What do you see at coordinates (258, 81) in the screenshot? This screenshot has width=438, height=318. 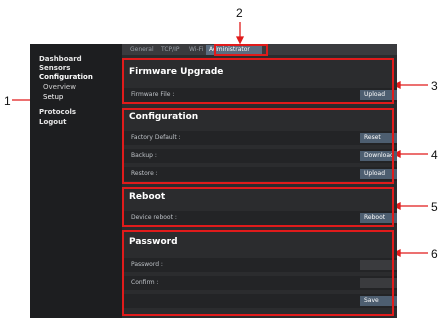 I see `highlight-firmware` at bounding box center [258, 81].